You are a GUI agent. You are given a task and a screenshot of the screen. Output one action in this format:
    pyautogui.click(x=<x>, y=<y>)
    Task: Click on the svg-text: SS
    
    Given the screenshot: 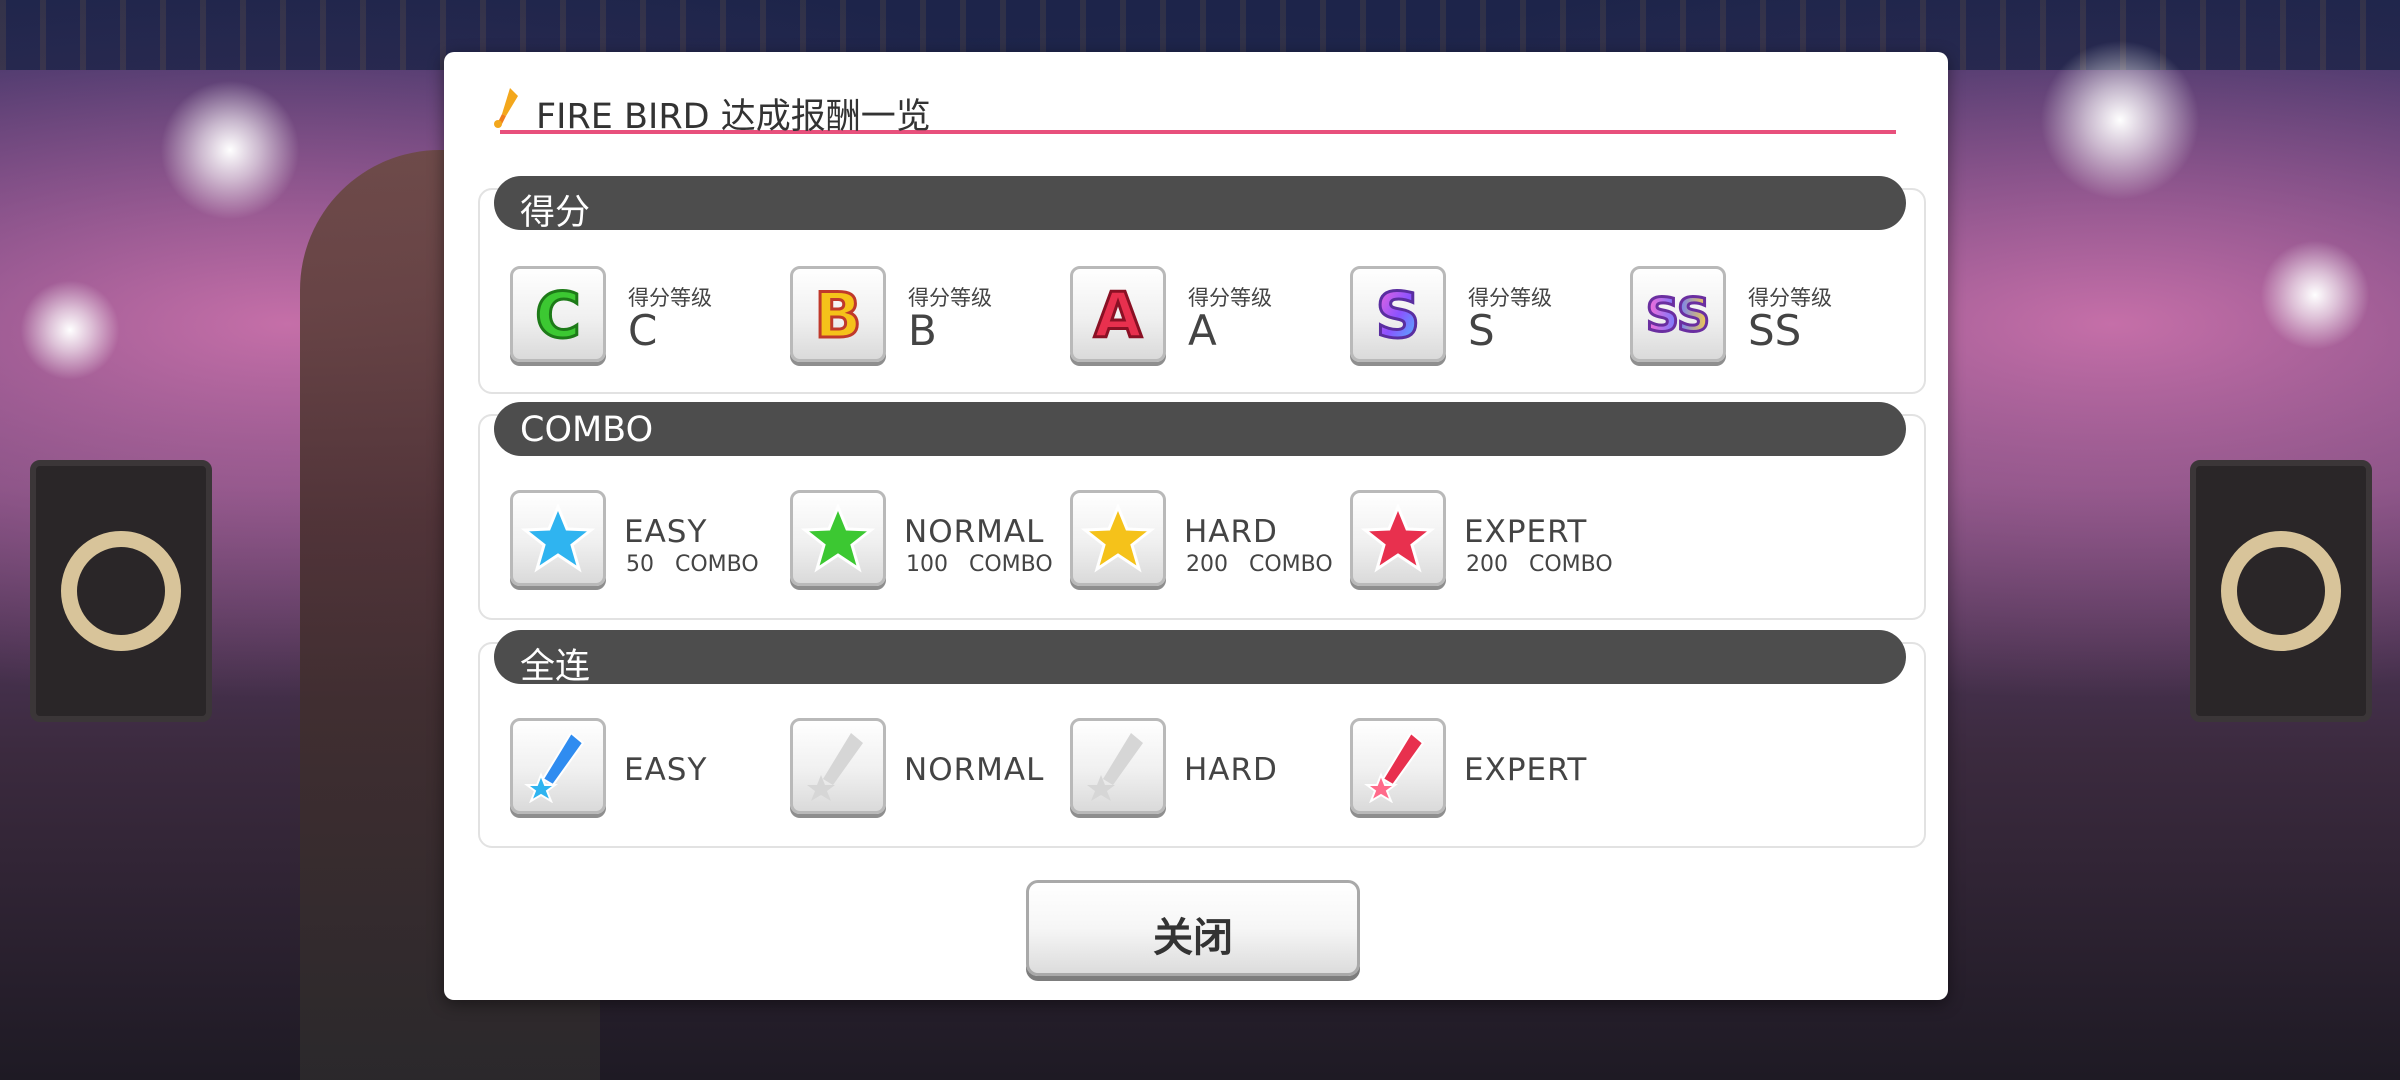 What is the action you would take?
    pyautogui.click(x=1678, y=315)
    